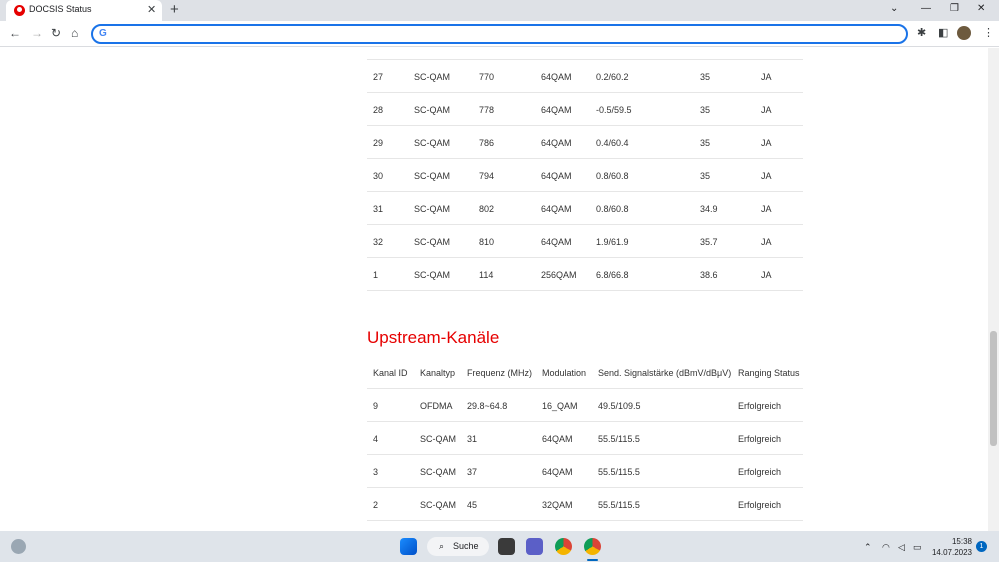 The image size is (999, 562). What do you see at coordinates (954, 9) in the screenshot?
I see `restore-icon: ❐` at bounding box center [954, 9].